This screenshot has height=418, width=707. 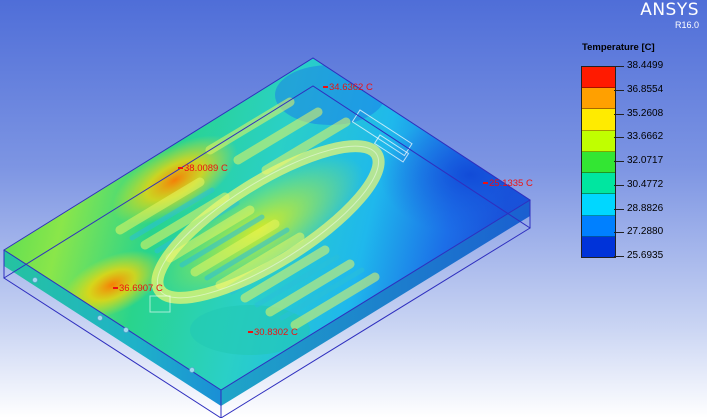 I want to click on legend-value: 27.2880, so click(x=645, y=232).